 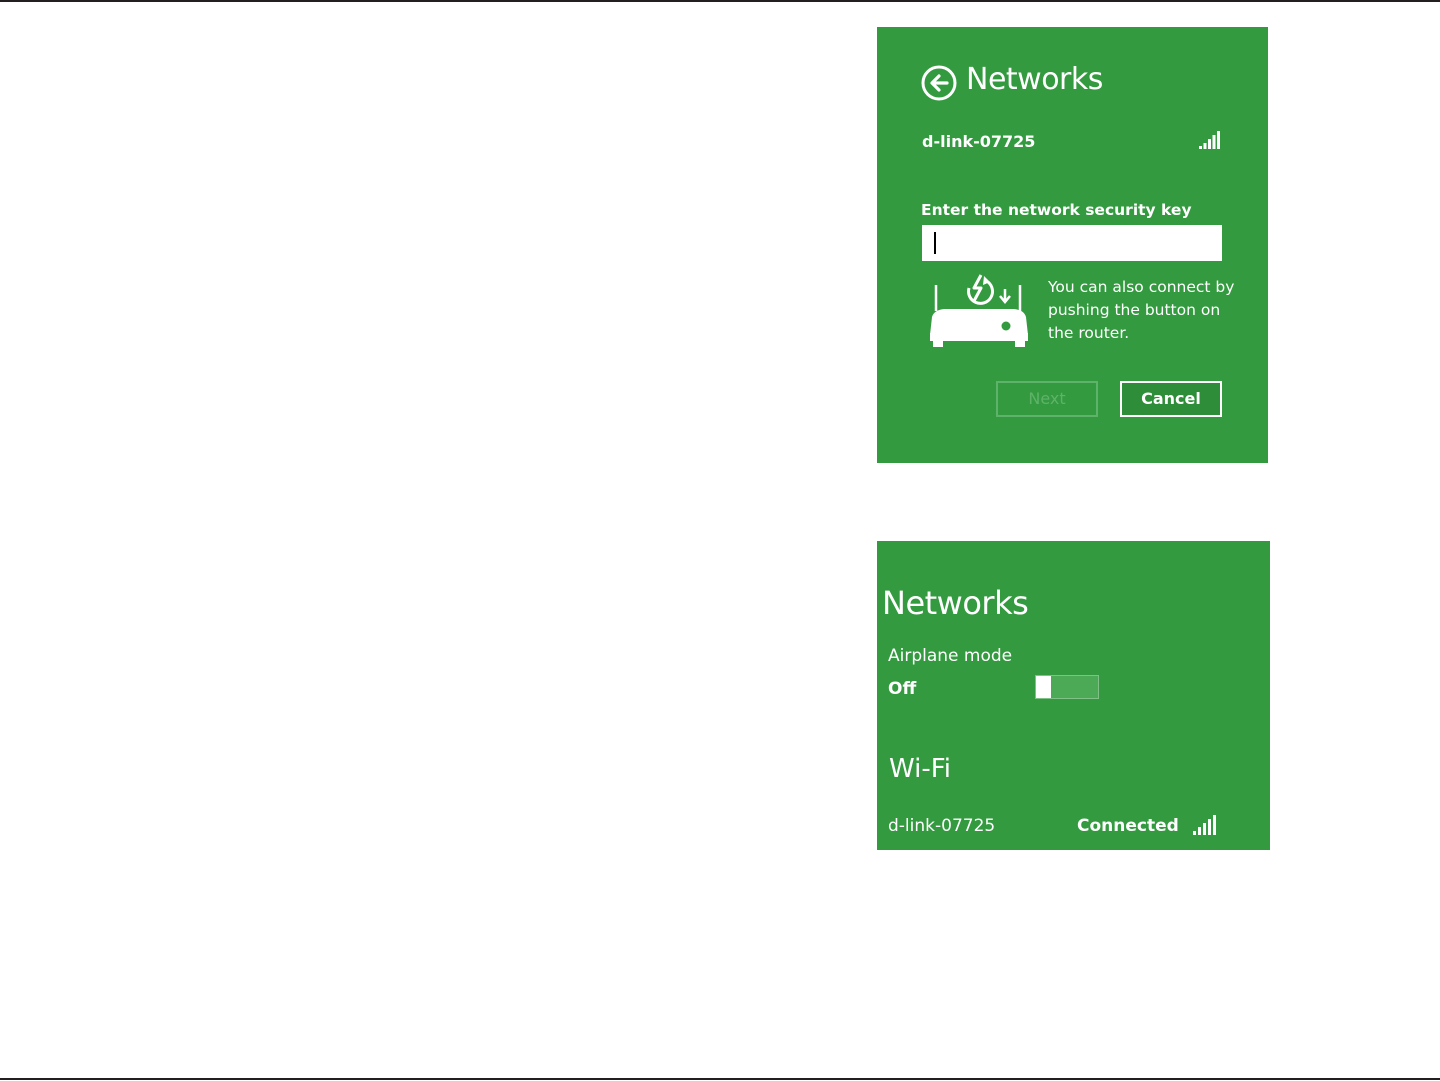 What do you see at coordinates (939, 83) in the screenshot?
I see `back-arrow-icon` at bounding box center [939, 83].